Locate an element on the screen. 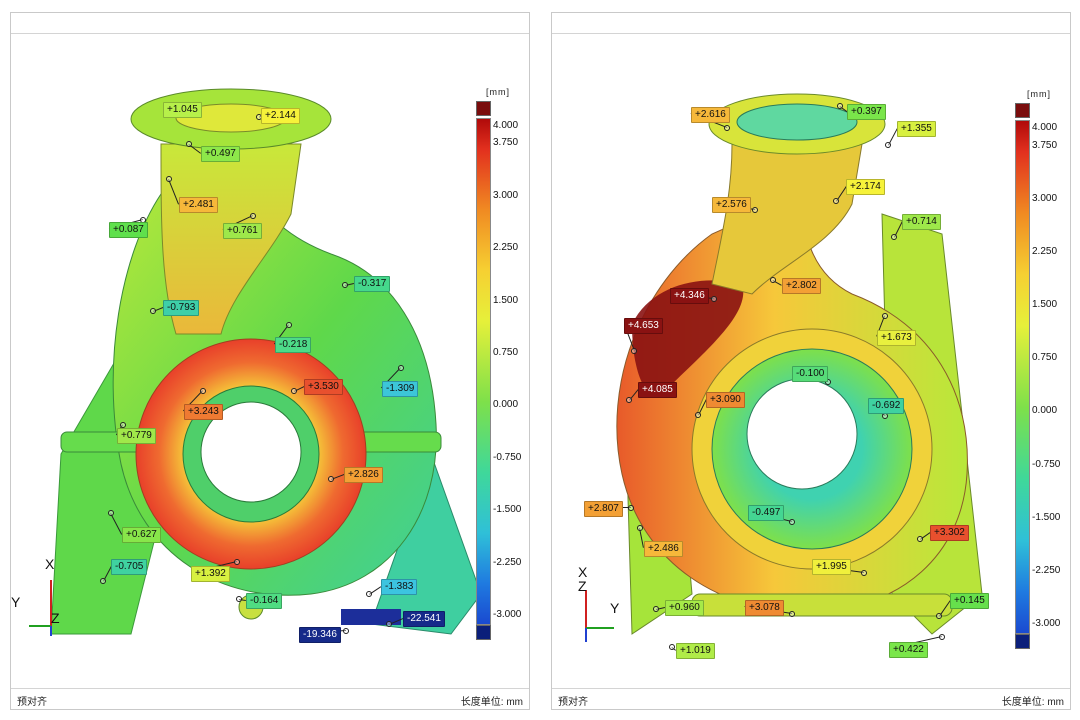  deviation-label: +2.807 is located at coordinates (603, 509).